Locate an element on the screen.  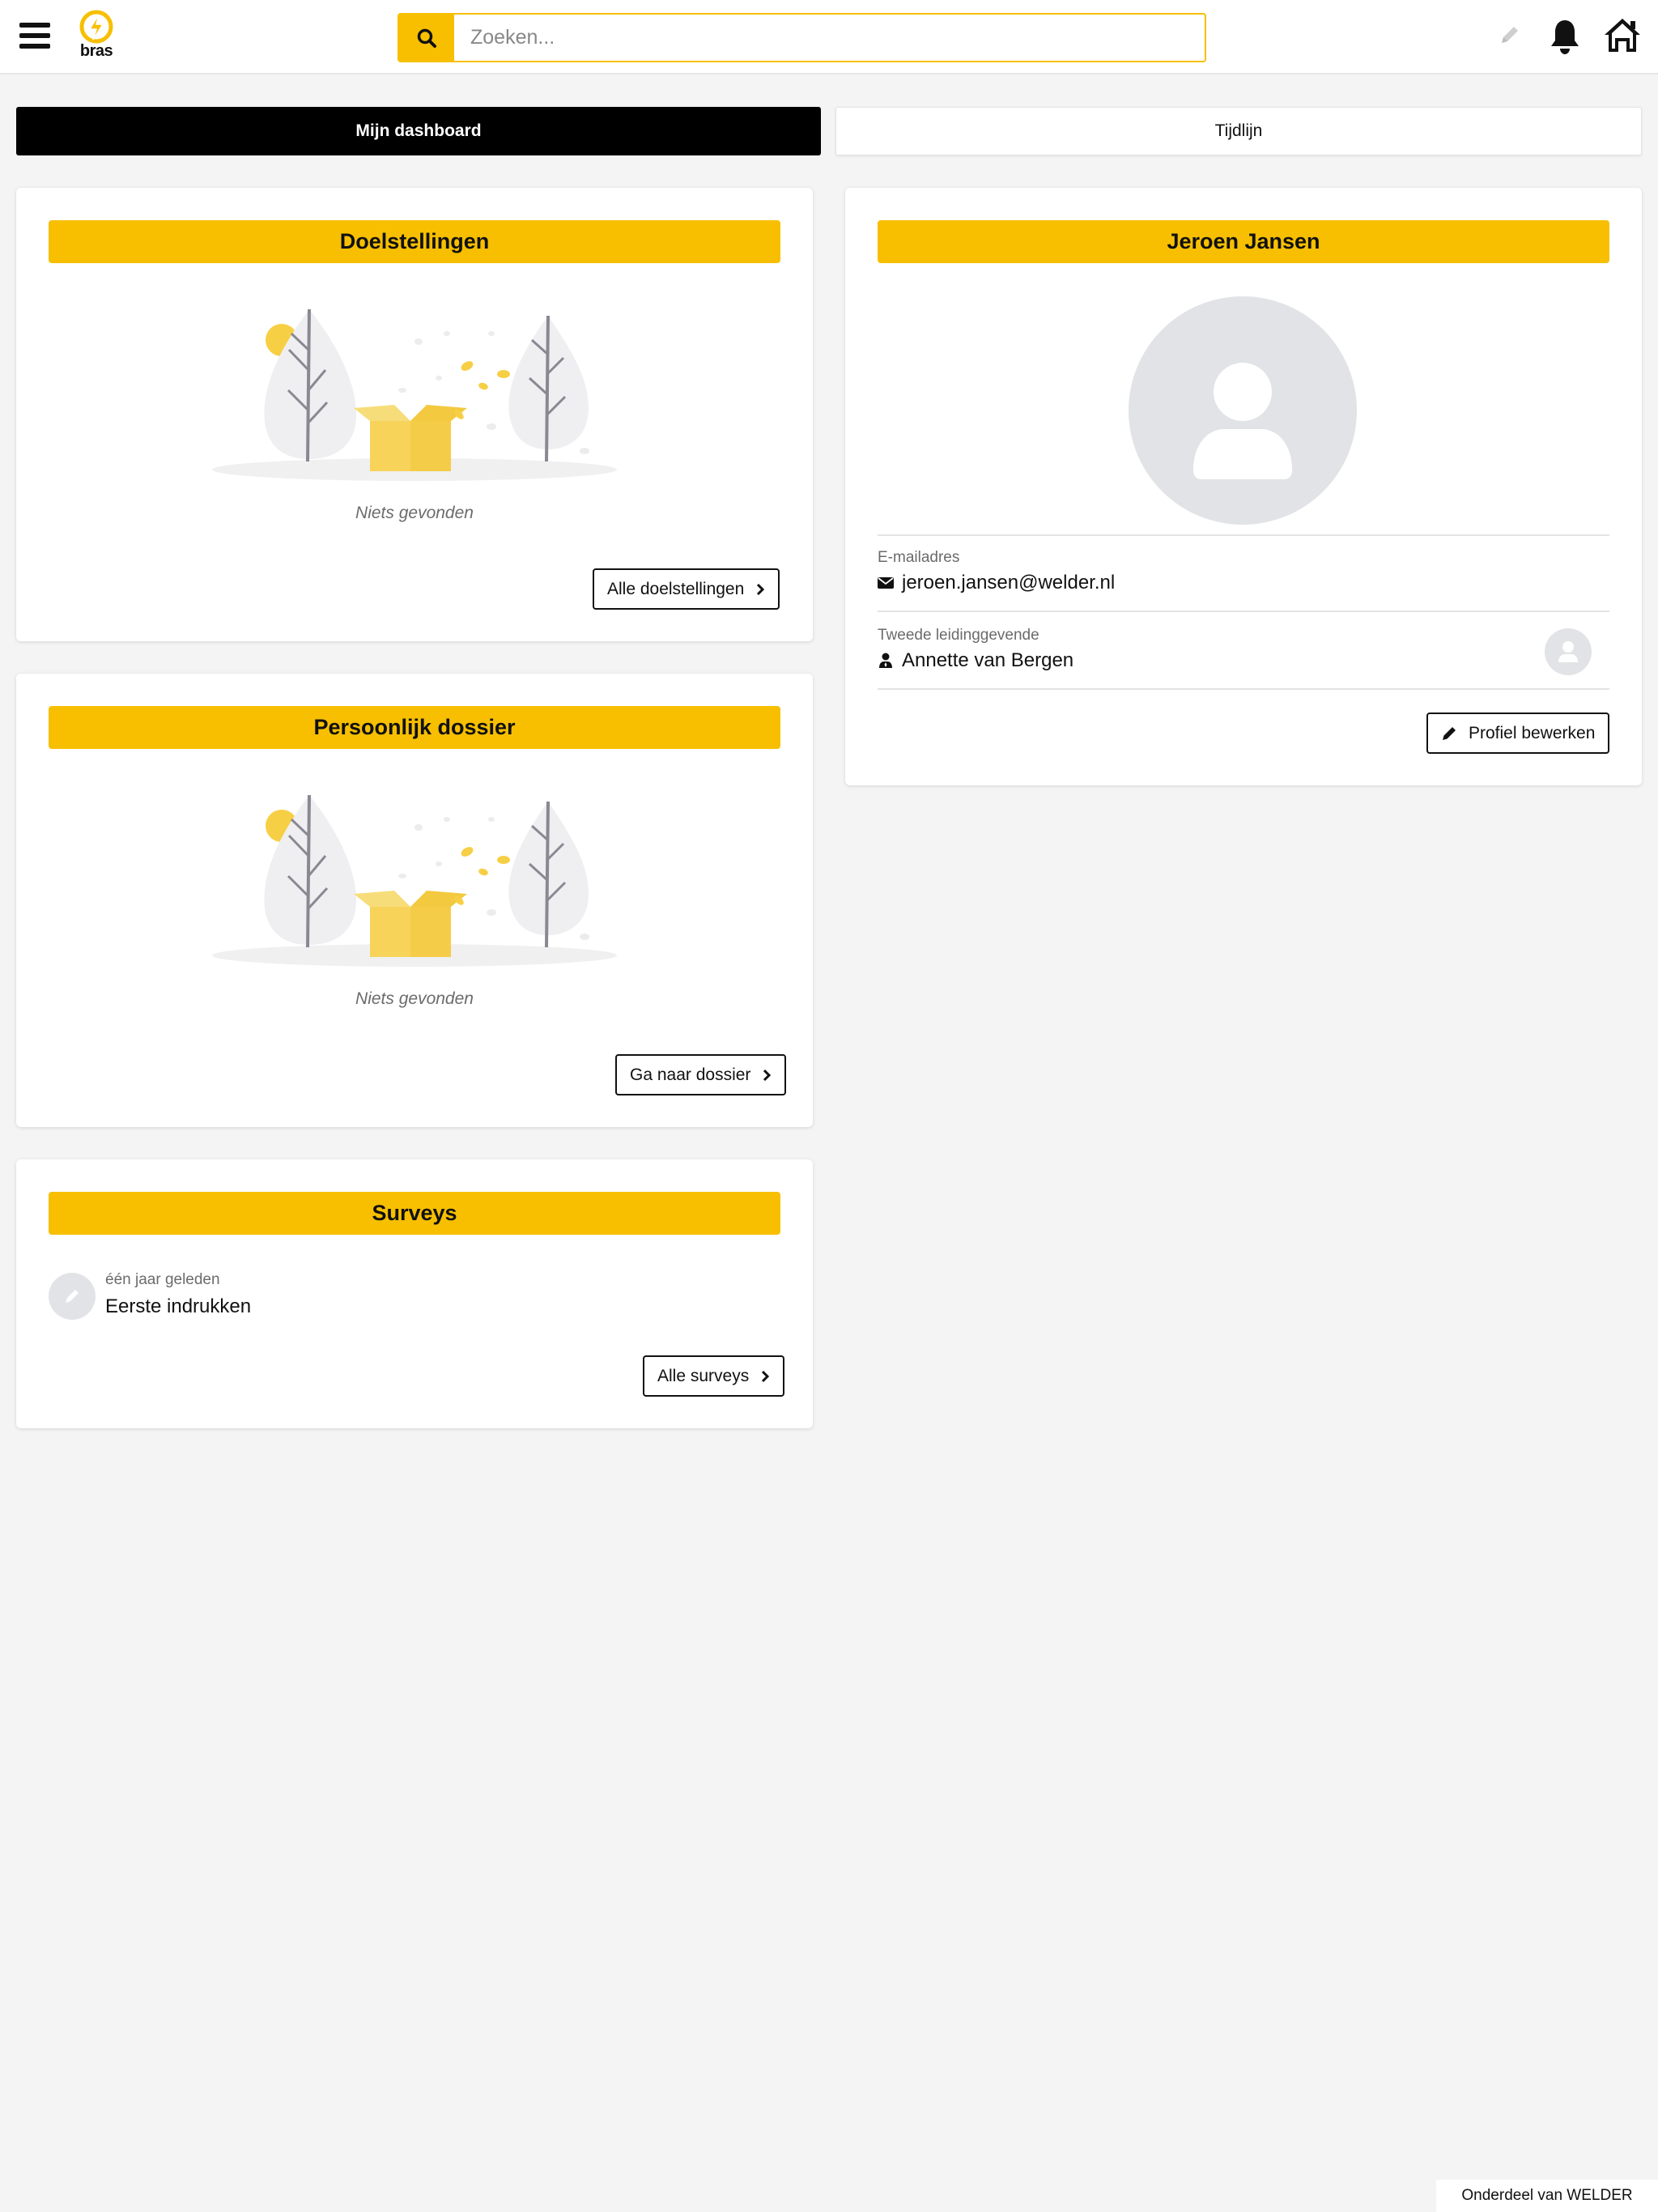
go-to-dossier-button: Ga naar dossier is located at coordinates (701, 1074).